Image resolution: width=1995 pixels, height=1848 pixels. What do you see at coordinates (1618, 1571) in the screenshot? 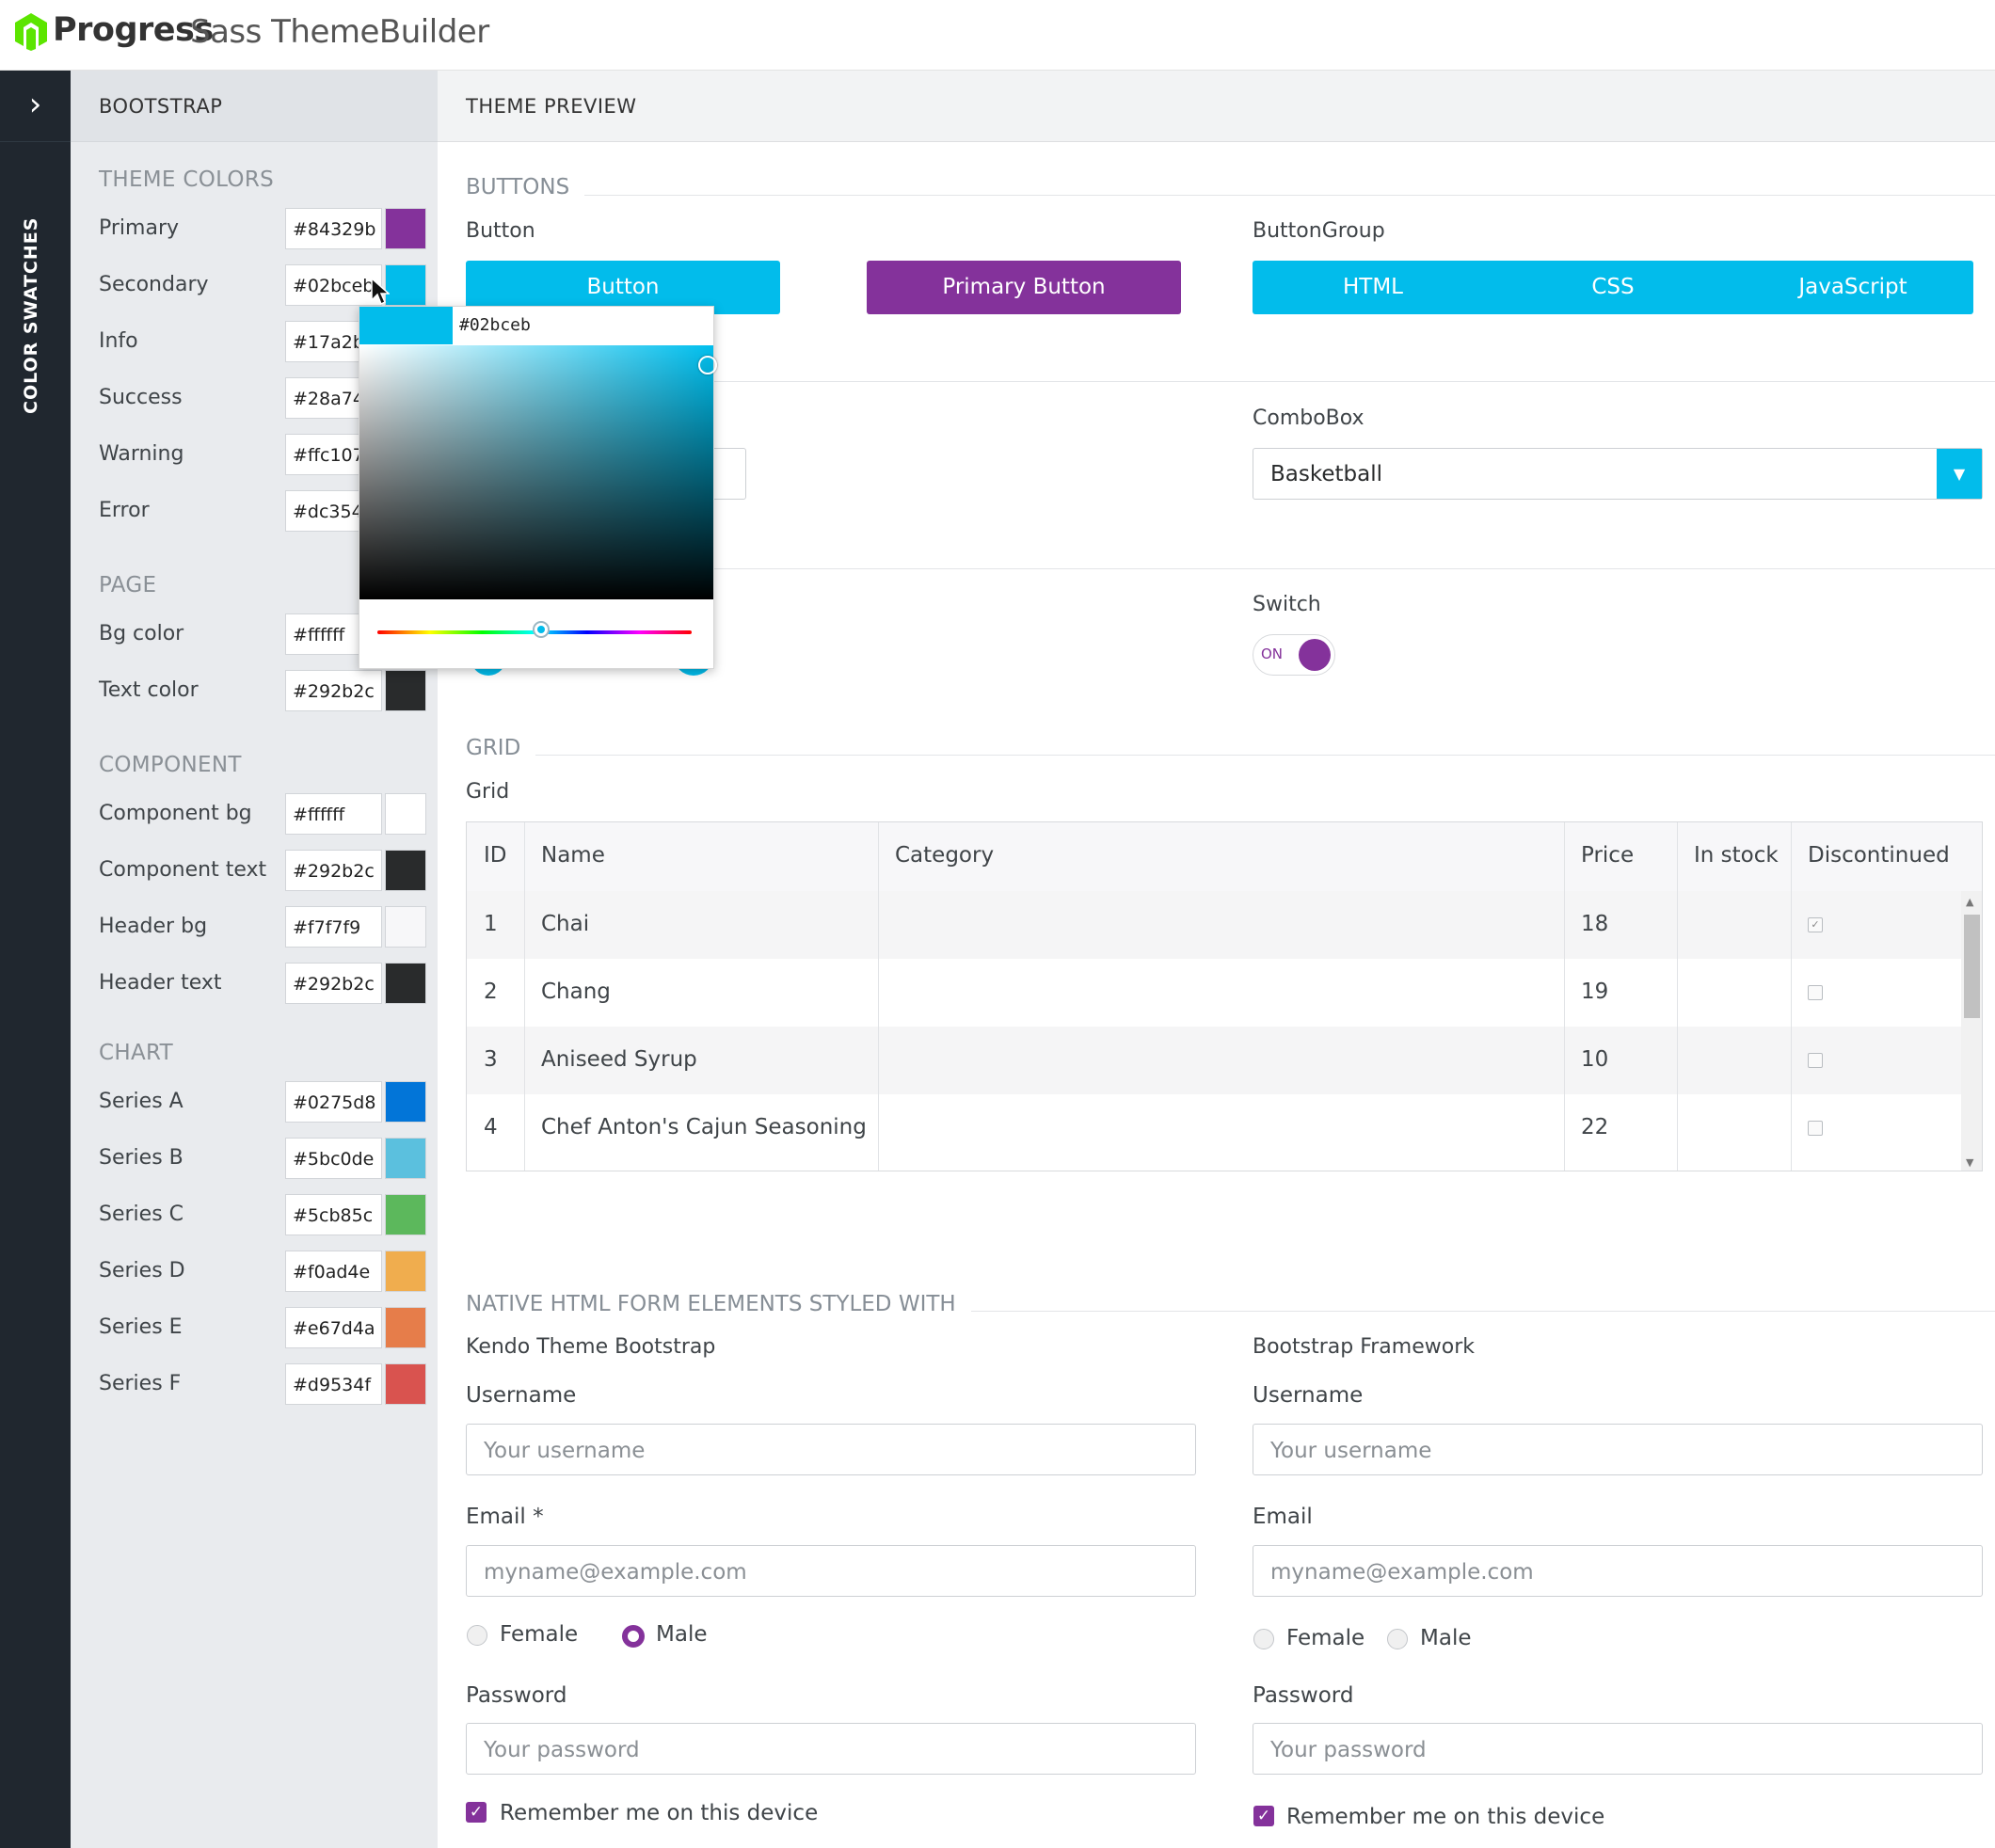
I see `bootstrap-email-input: myname@example.com` at bounding box center [1618, 1571].